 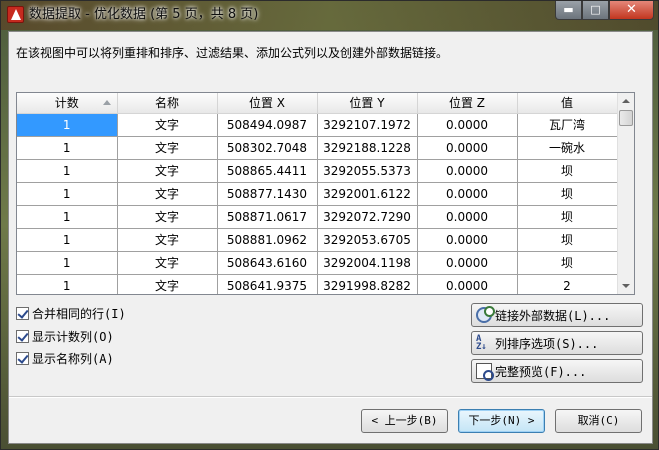 I want to click on cell-position-y: 3292188.1228, so click(x=367, y=148).